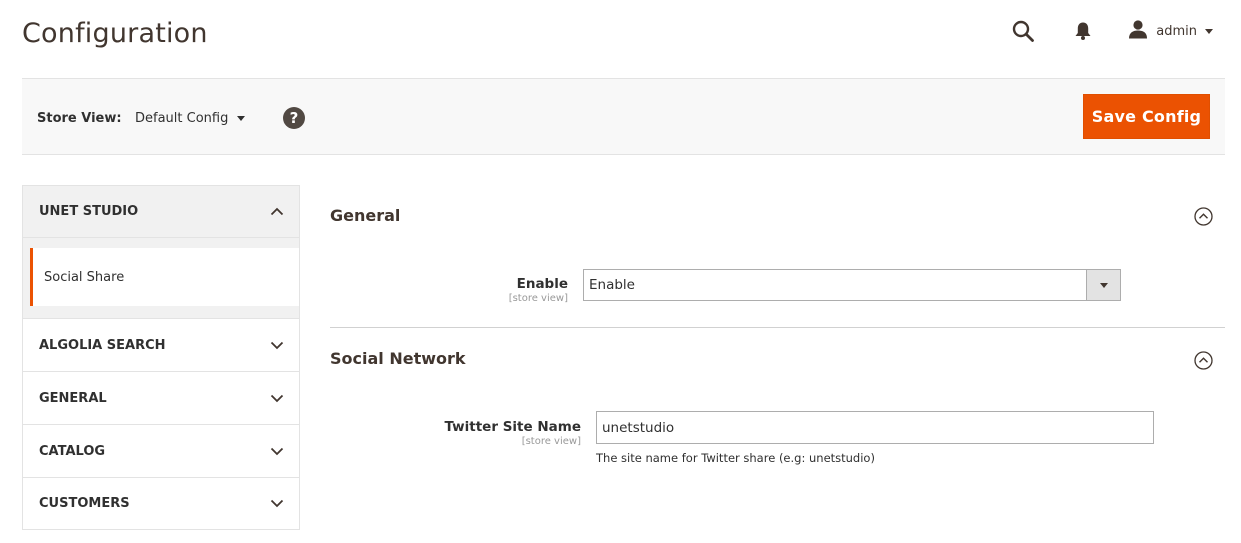  Describe the element at coordinates (612, 285) in the screenshot. I see `enable-select-value: Enable` at that location.